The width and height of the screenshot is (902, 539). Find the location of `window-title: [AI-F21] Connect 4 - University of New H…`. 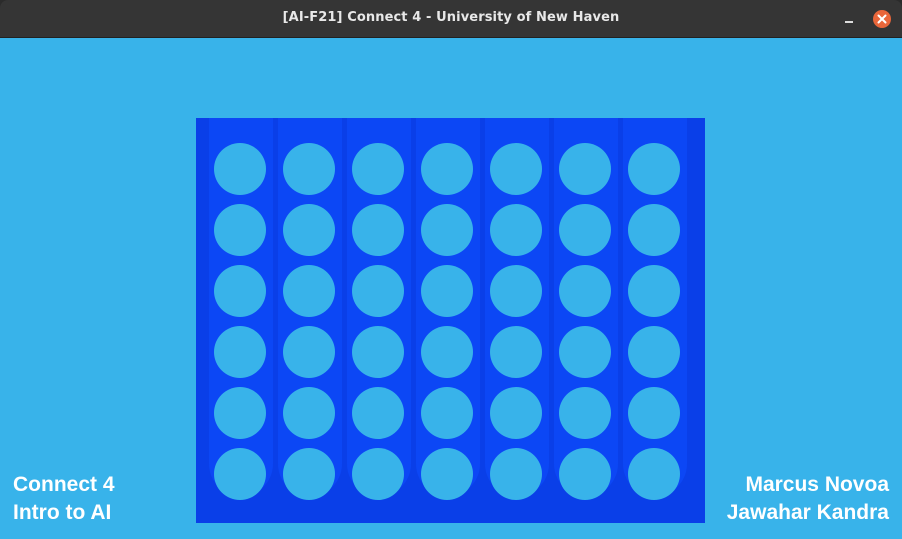

window-title: [AI-F21] Connect 4 - University of New H… is located at coordinates (451, 17).